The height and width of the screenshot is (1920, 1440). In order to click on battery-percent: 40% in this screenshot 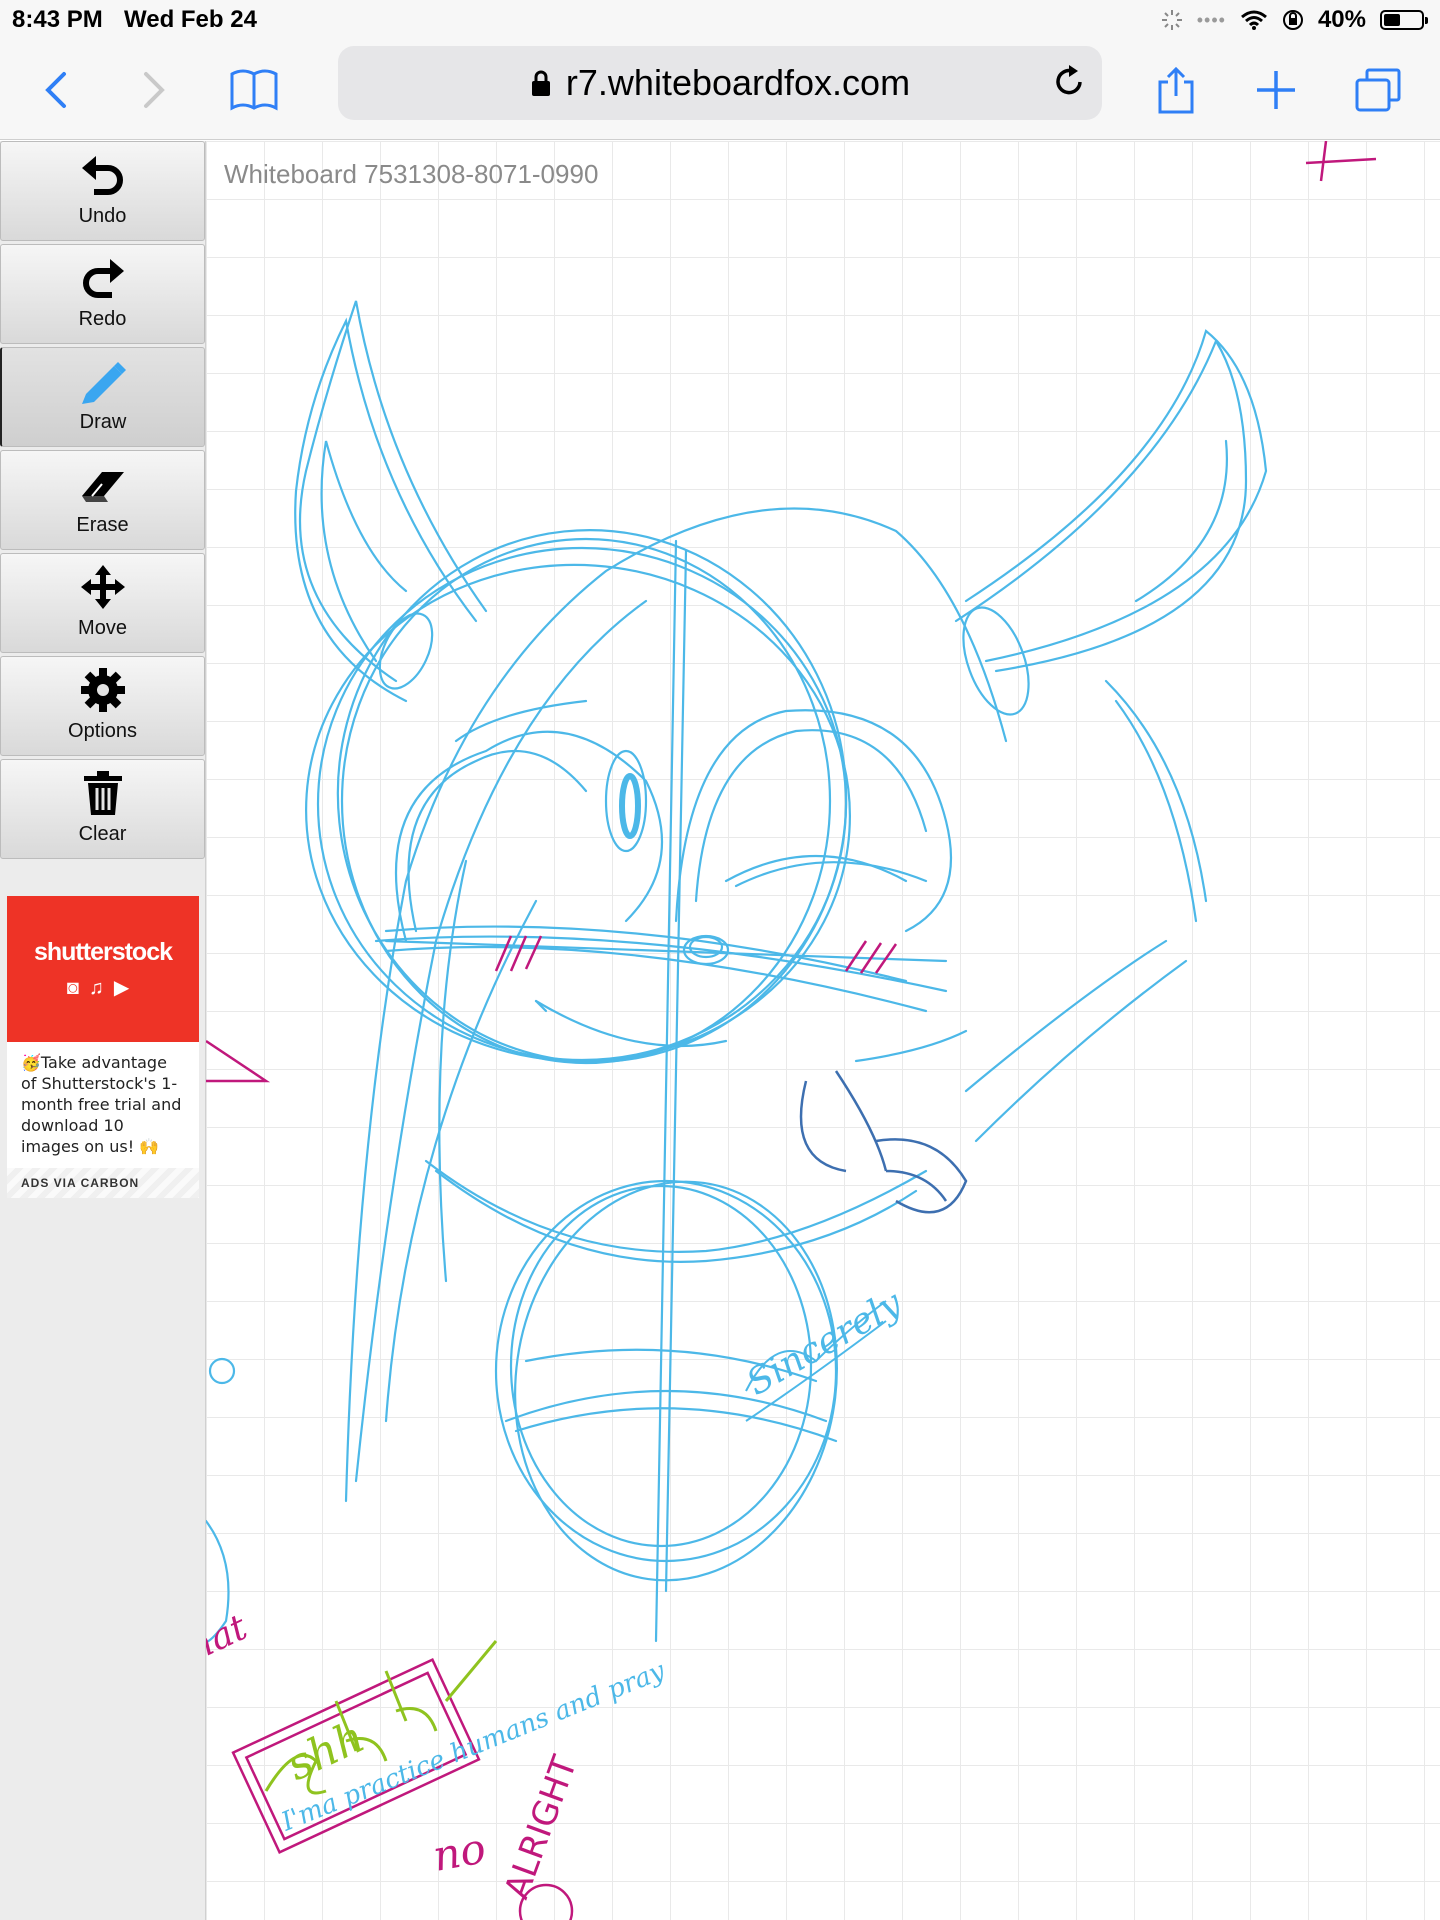, I will do `click(1341, 19)`.